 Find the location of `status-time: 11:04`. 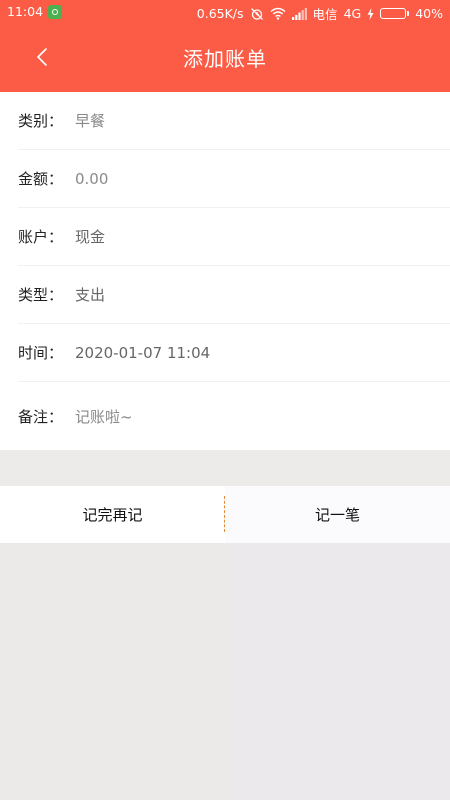

status-time: 11:04 is located at coordinates (25, 11).